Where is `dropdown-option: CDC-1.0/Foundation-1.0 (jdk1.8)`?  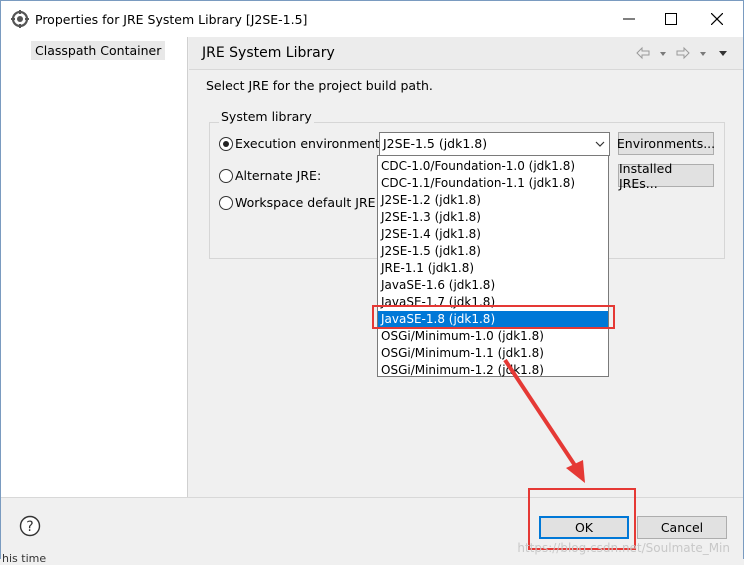 dropdown-option: CDC-1.0/Foundation-1.0 (jdk1.8) is located at coordinates (493, 166).